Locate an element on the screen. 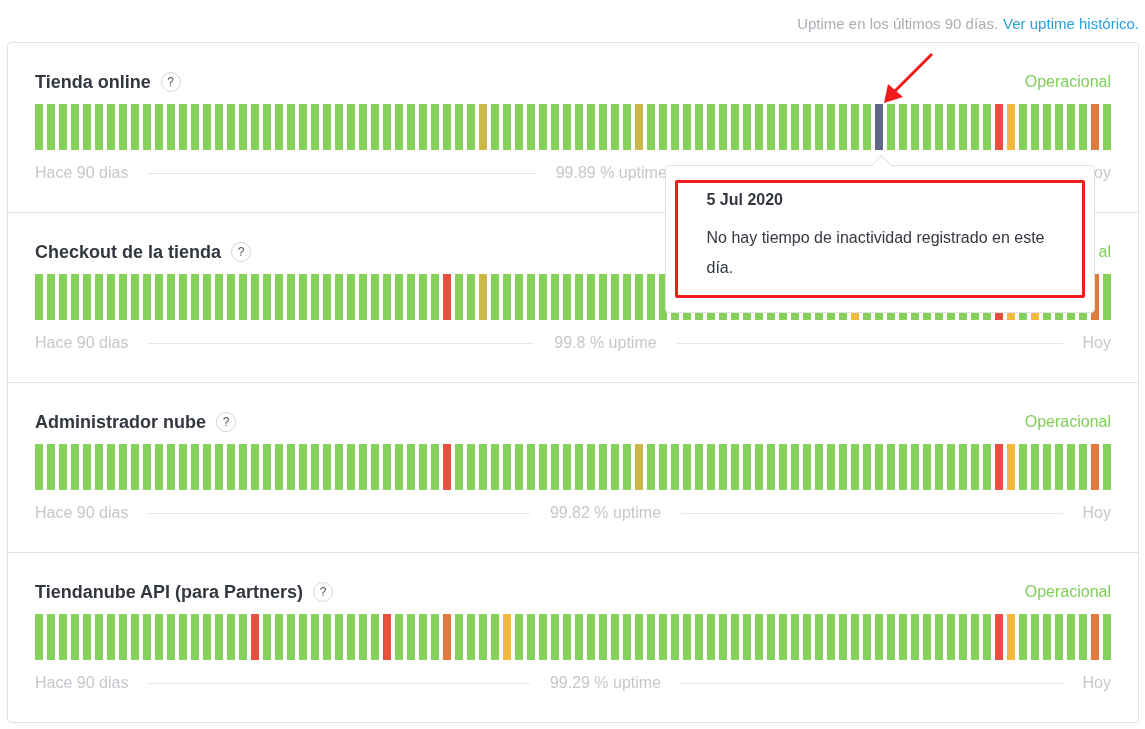  tooltip-date: 5 Jul 2020 is located at coordinates (745, 200).